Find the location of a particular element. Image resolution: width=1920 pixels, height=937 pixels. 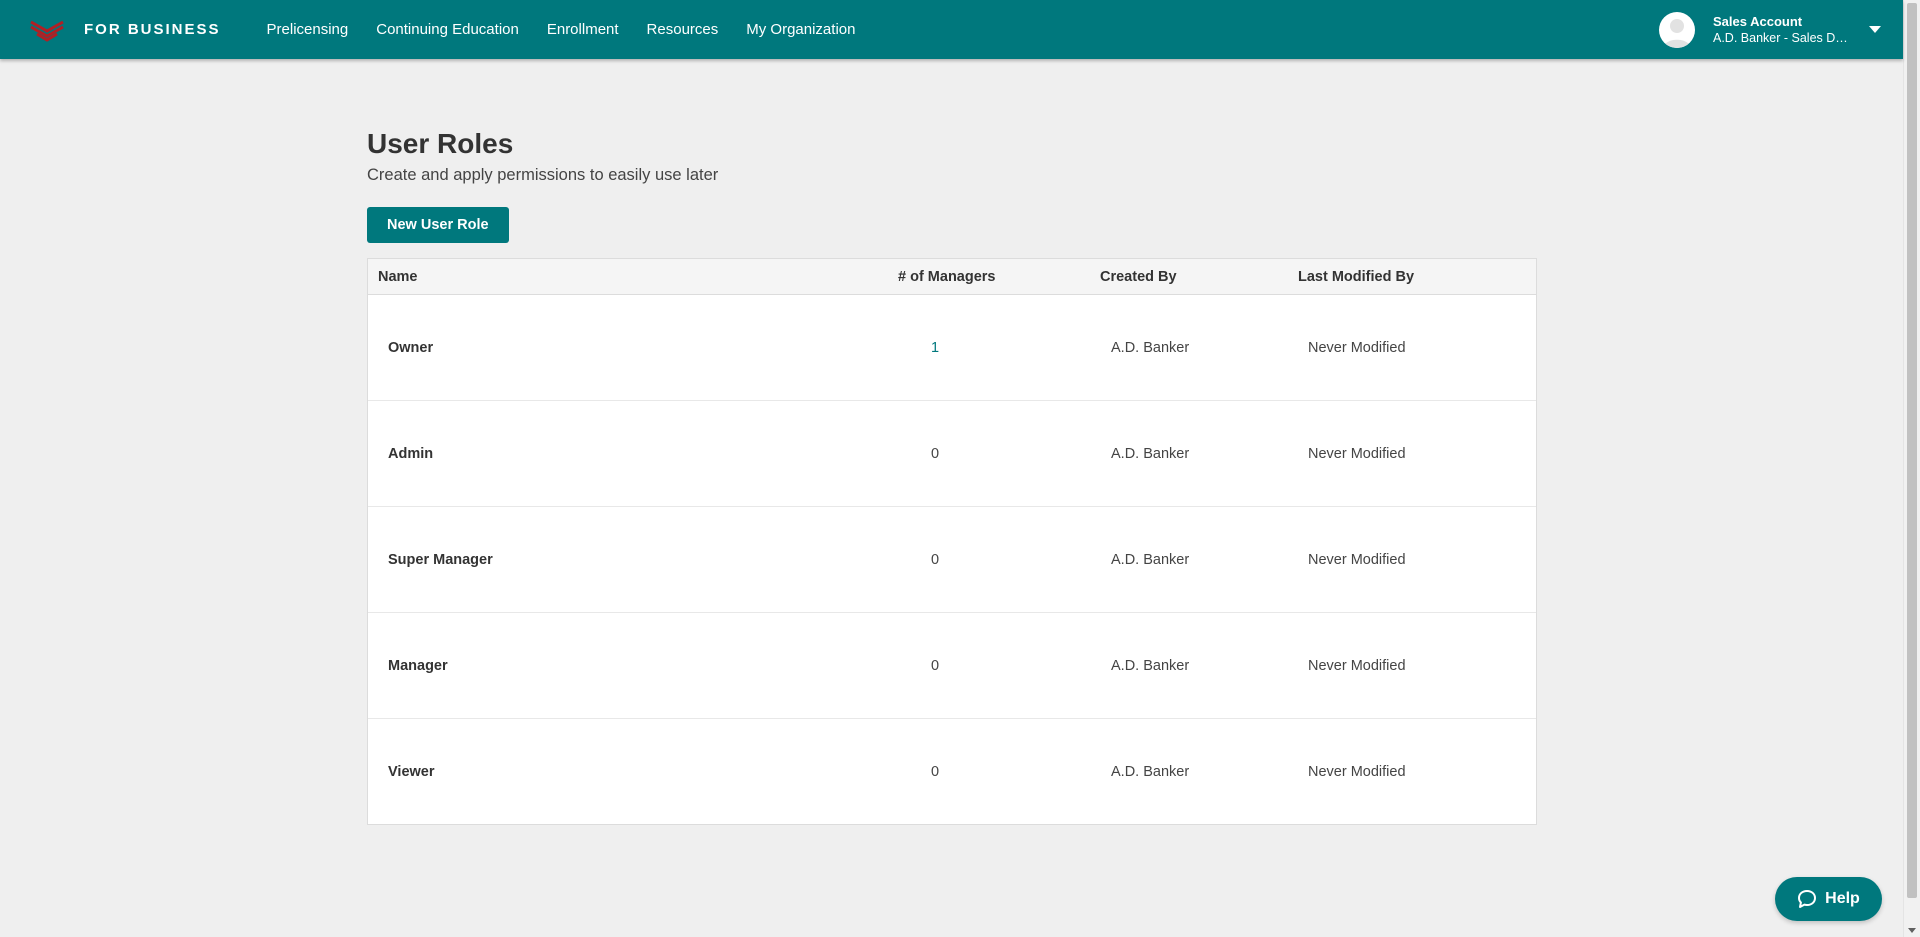

avatar is located at coordinates (1677, 29).